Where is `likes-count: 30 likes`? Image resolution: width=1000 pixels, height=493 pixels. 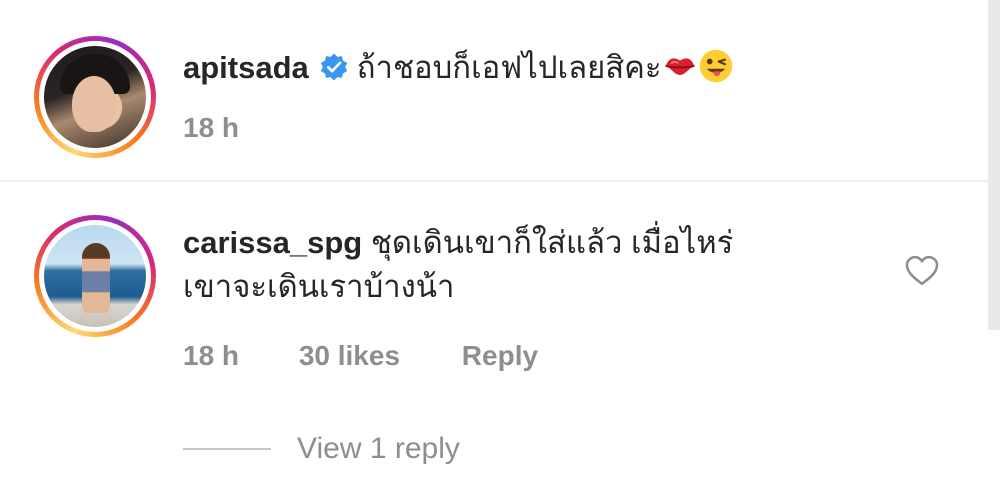 likes-count: 30 likes is located at coordinates (349, 356).